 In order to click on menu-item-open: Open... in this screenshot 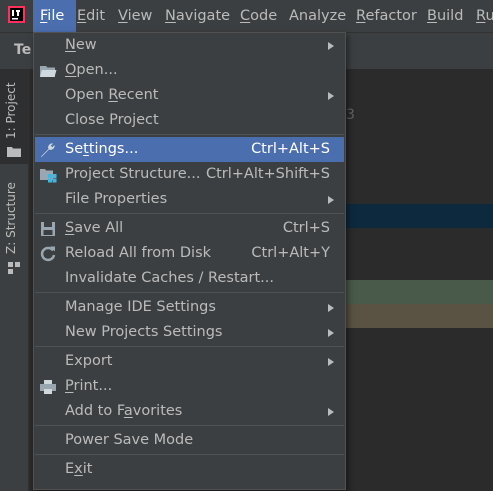, I will do `click(189, 70)`.